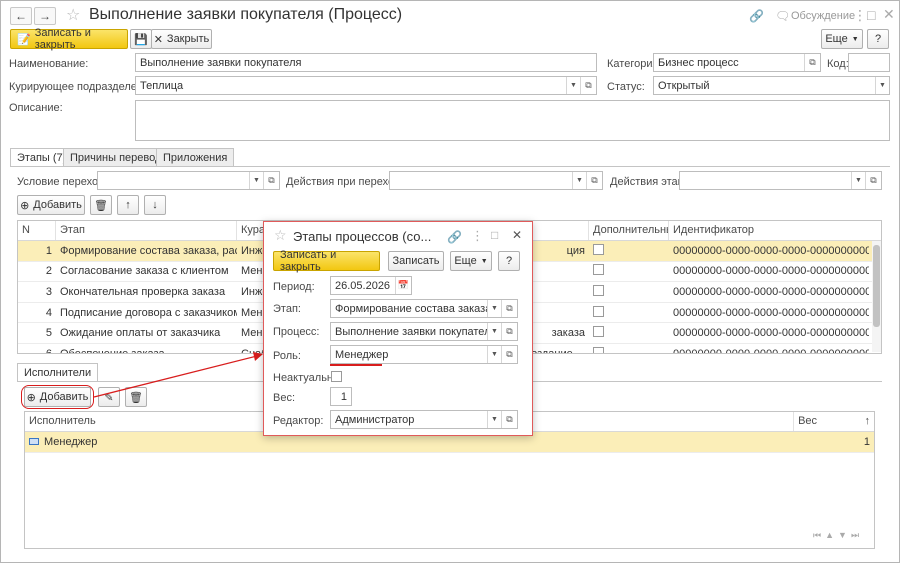  Describe the element at coordinates (494, 235) in the screenshot. I see `maximize-icon: □` at that location.